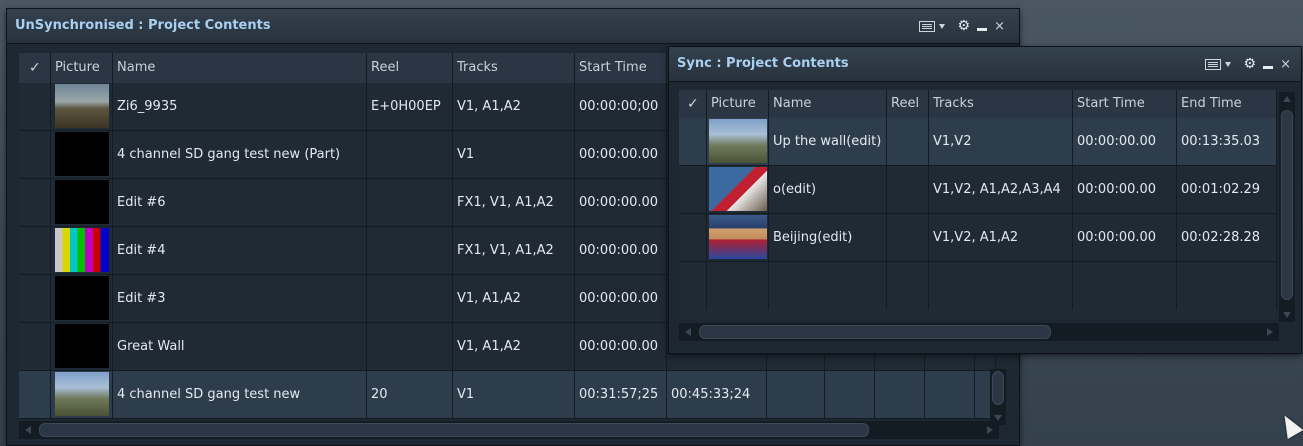  What do you see at coordinates (621, 106) in the screenshot?
I see `start-time-cell: 00:00:00;00` at bounding box center [621, 106].